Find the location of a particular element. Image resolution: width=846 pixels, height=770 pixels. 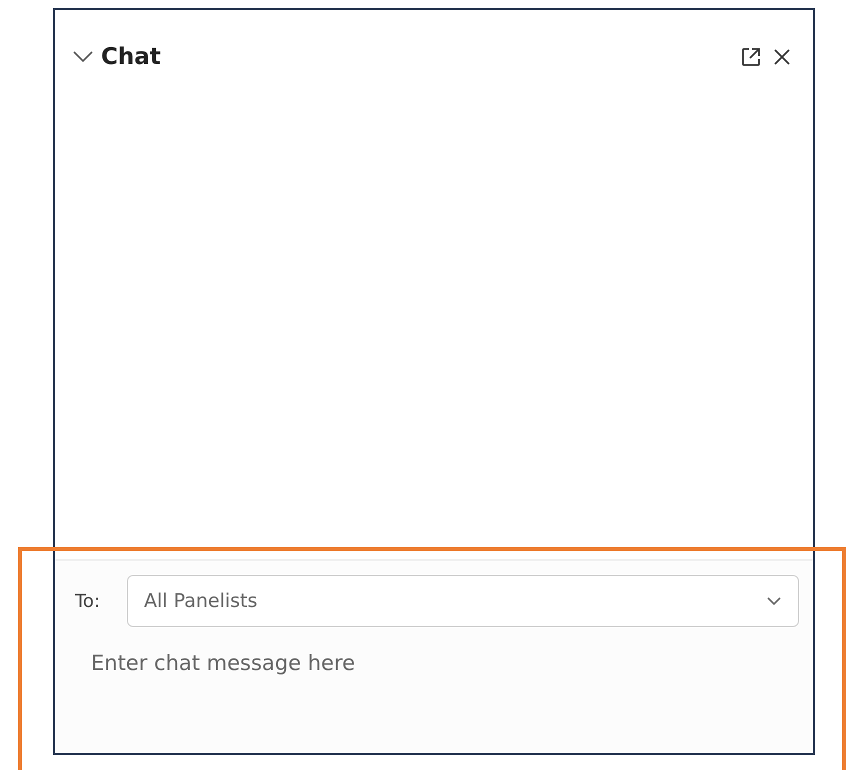

chevron-icon is located at coordinates (83, 57).